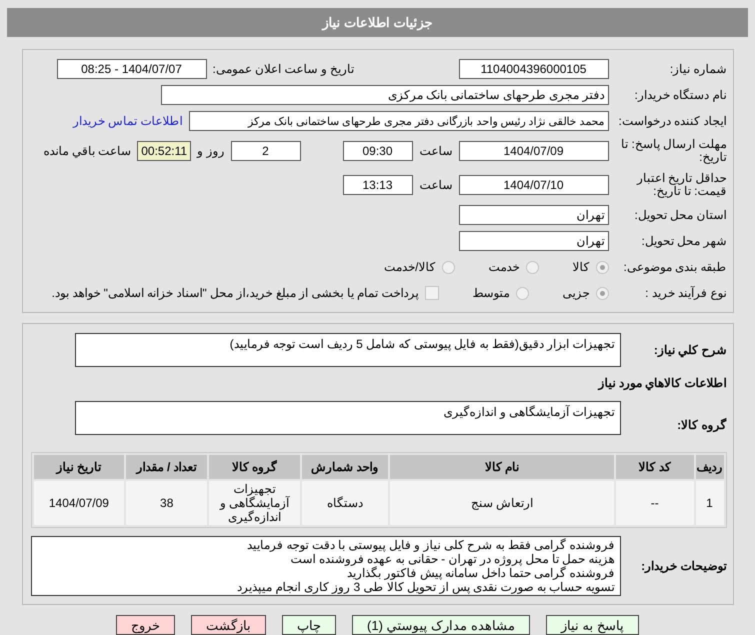 The image size is (755, 635). I want to click on field-label: تاریخ و ساعت اعلان عمومی:, so click(284, 69).